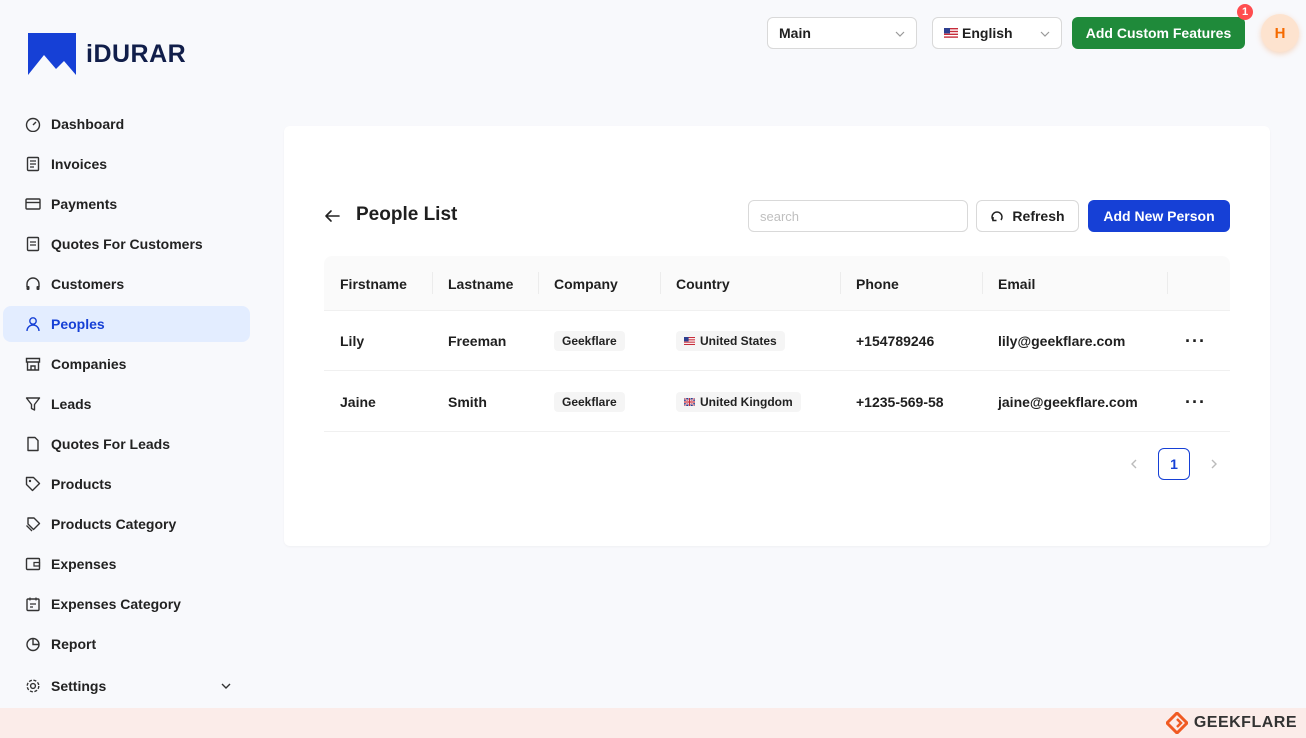 This screenshot has height=738, width=1306. I want to click on sidebar-item-label: Expenses, so click(84, 564).